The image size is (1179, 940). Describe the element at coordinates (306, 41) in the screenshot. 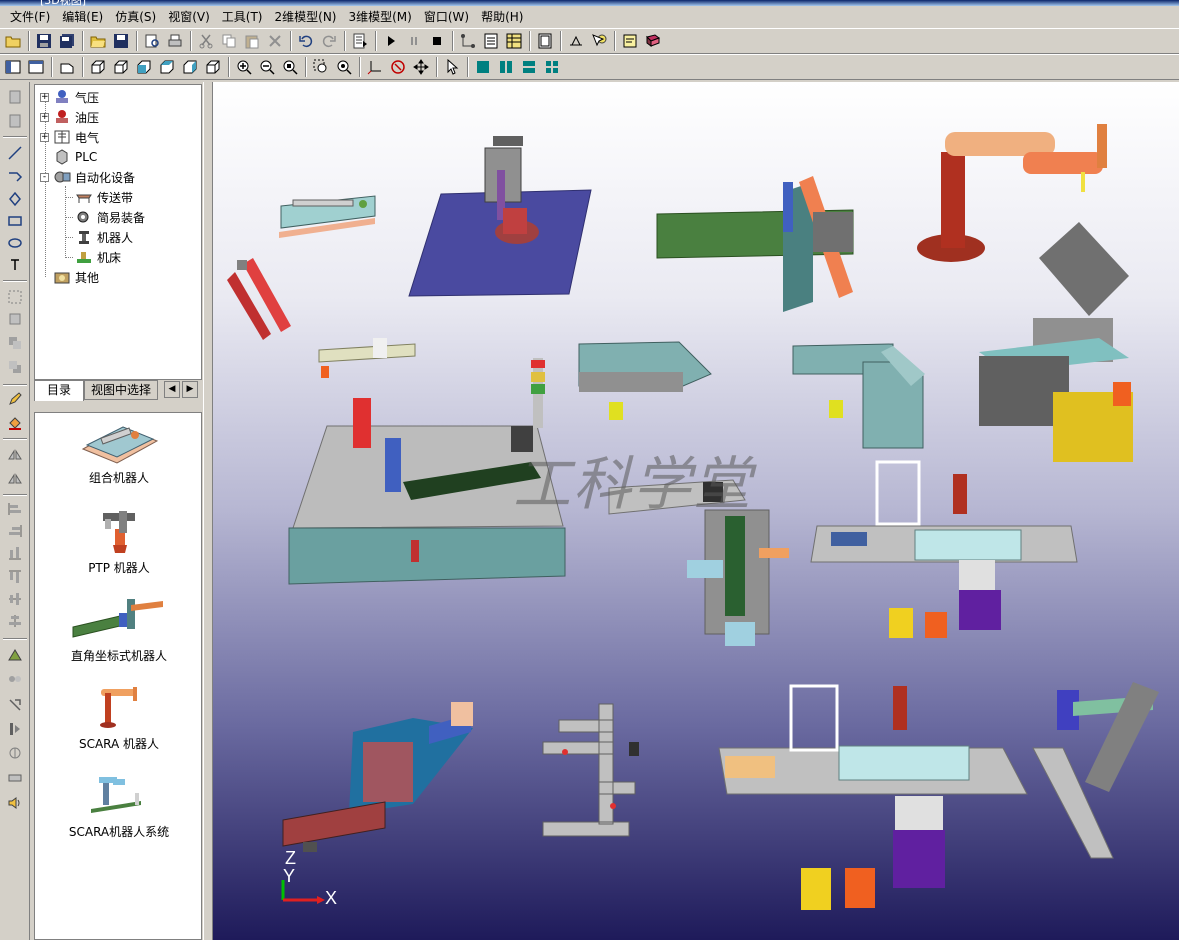

I see `undo-icon` at that location.